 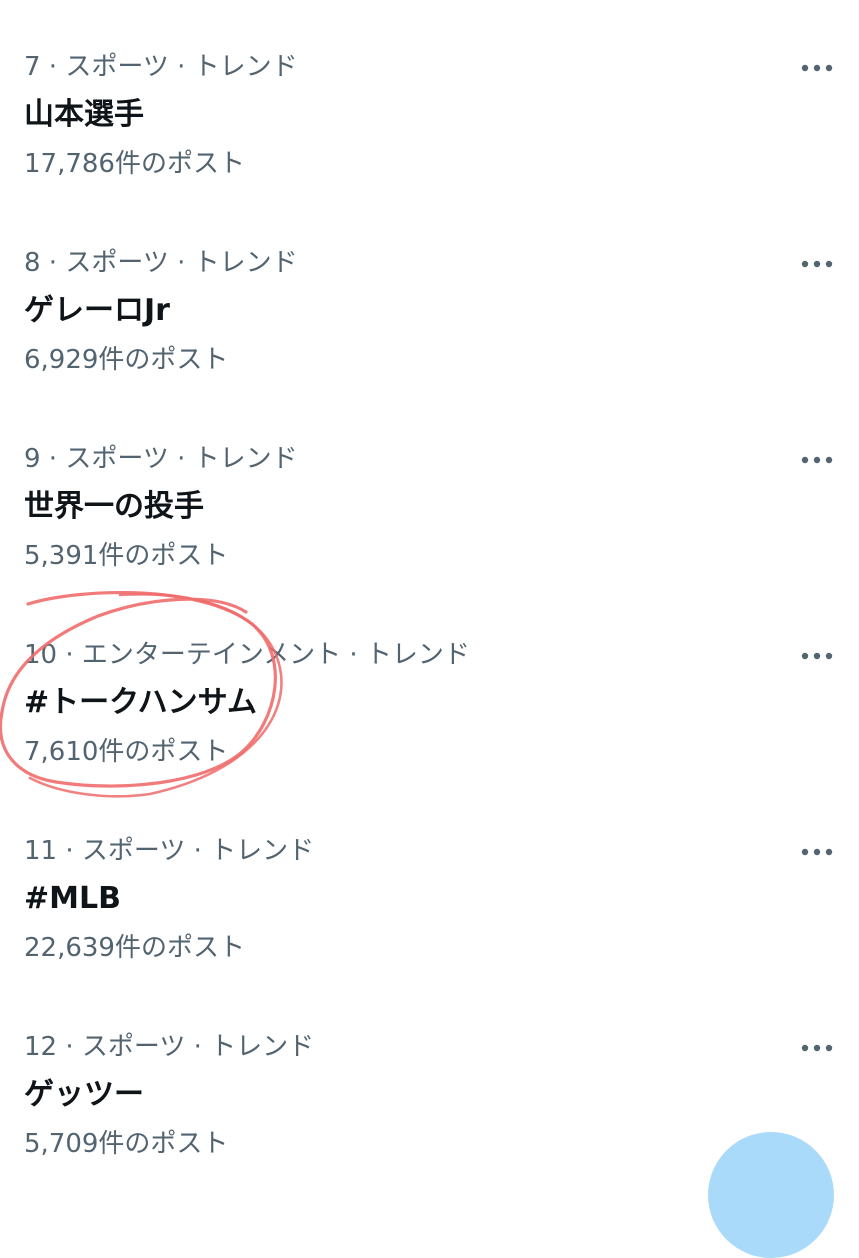 What do you see at coordinates (161, 459) in the screenshot?
I see `trend-meta: 9 · スポーツ · トレンド` at bounding box center [161, 459].